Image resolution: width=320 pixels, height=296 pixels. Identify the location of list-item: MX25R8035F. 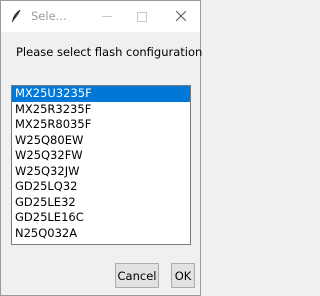
(101, 125).